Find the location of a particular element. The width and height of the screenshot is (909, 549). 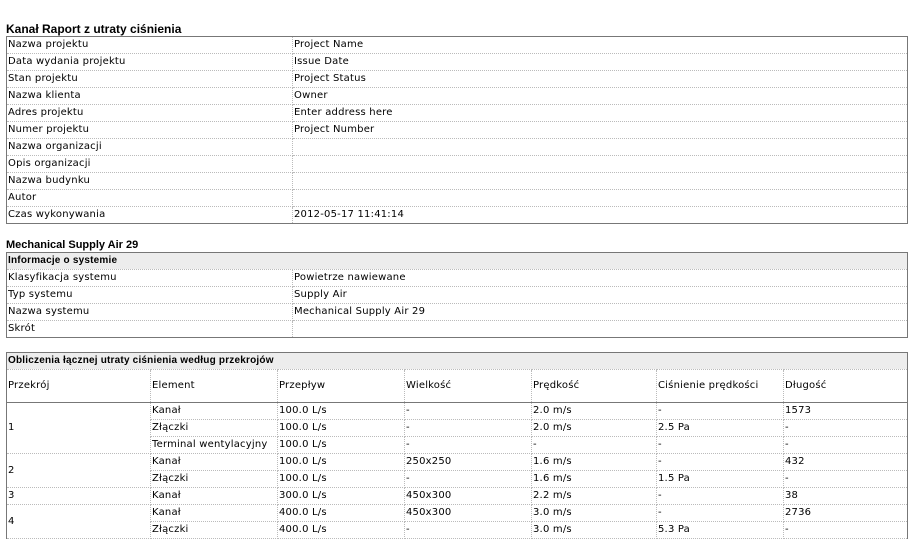

system-info-header: Informacje o systemie is located at coordinates (457, 261).